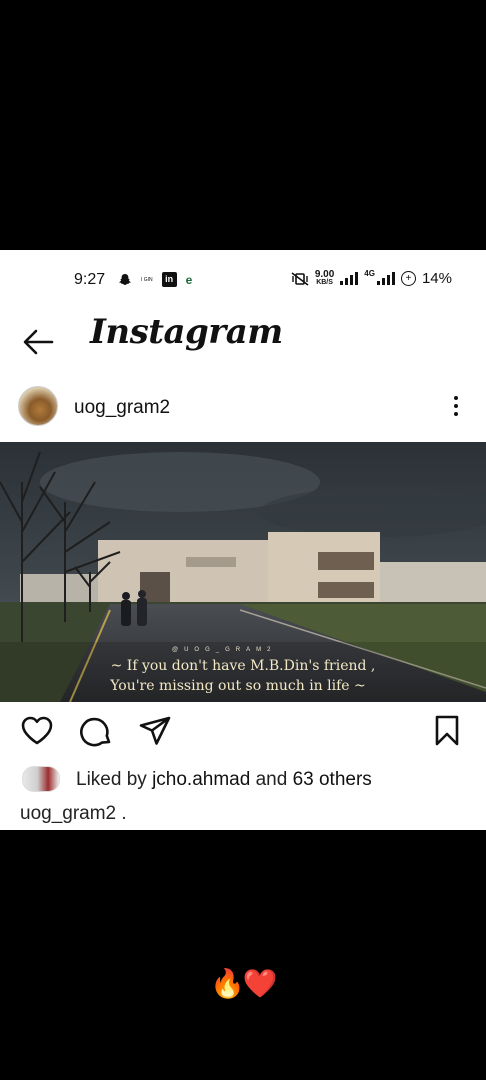 This screenshot has height=1080, width=486. Describe the element at coordinates (97, 731) in the screenshot. I see `comment-icon` at that location.